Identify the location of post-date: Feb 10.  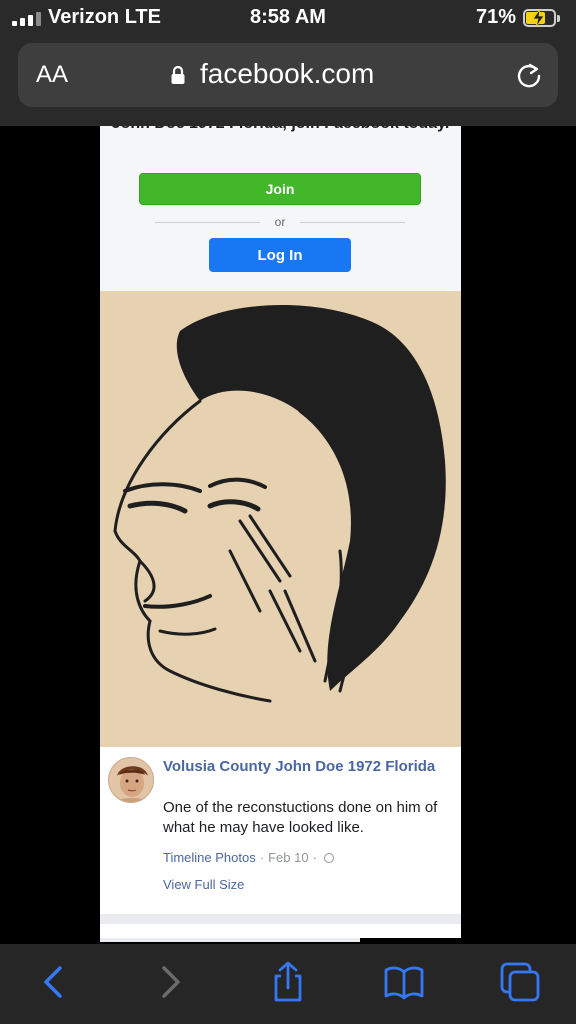
(288, 857).